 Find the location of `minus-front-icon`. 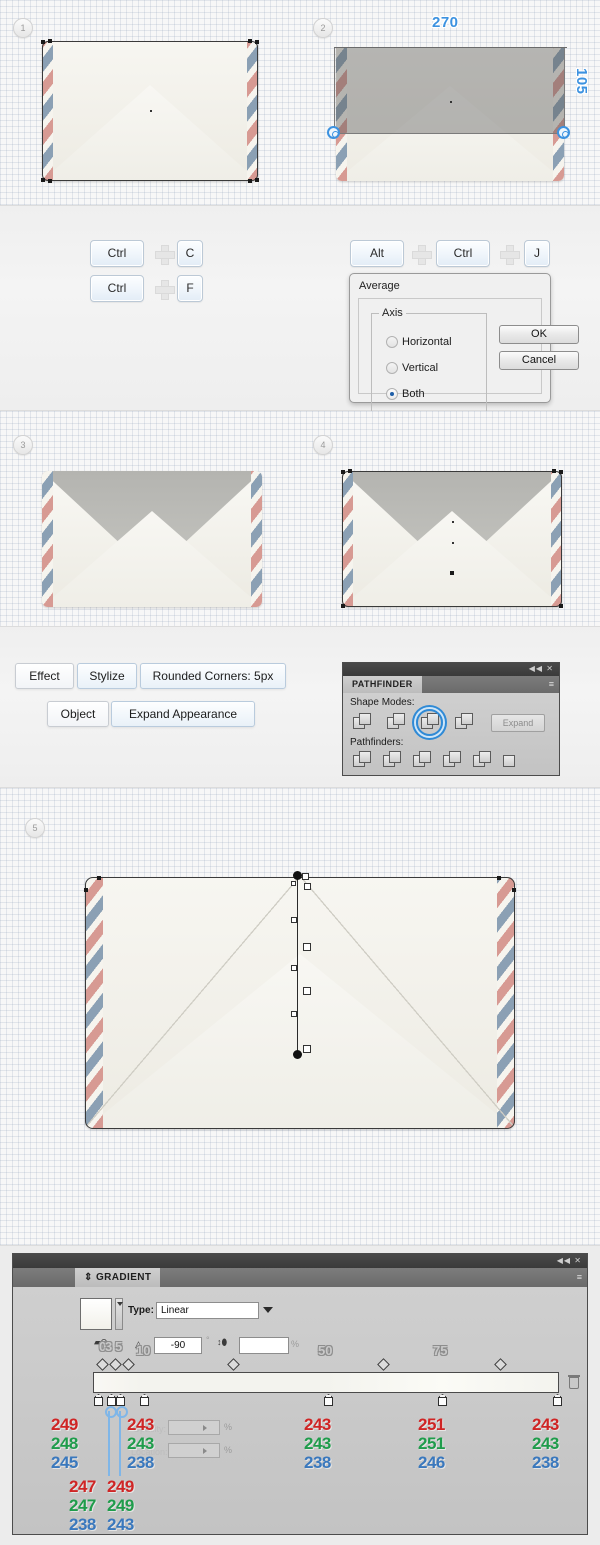

minus-front-icon is located at coordinates (396, 721).